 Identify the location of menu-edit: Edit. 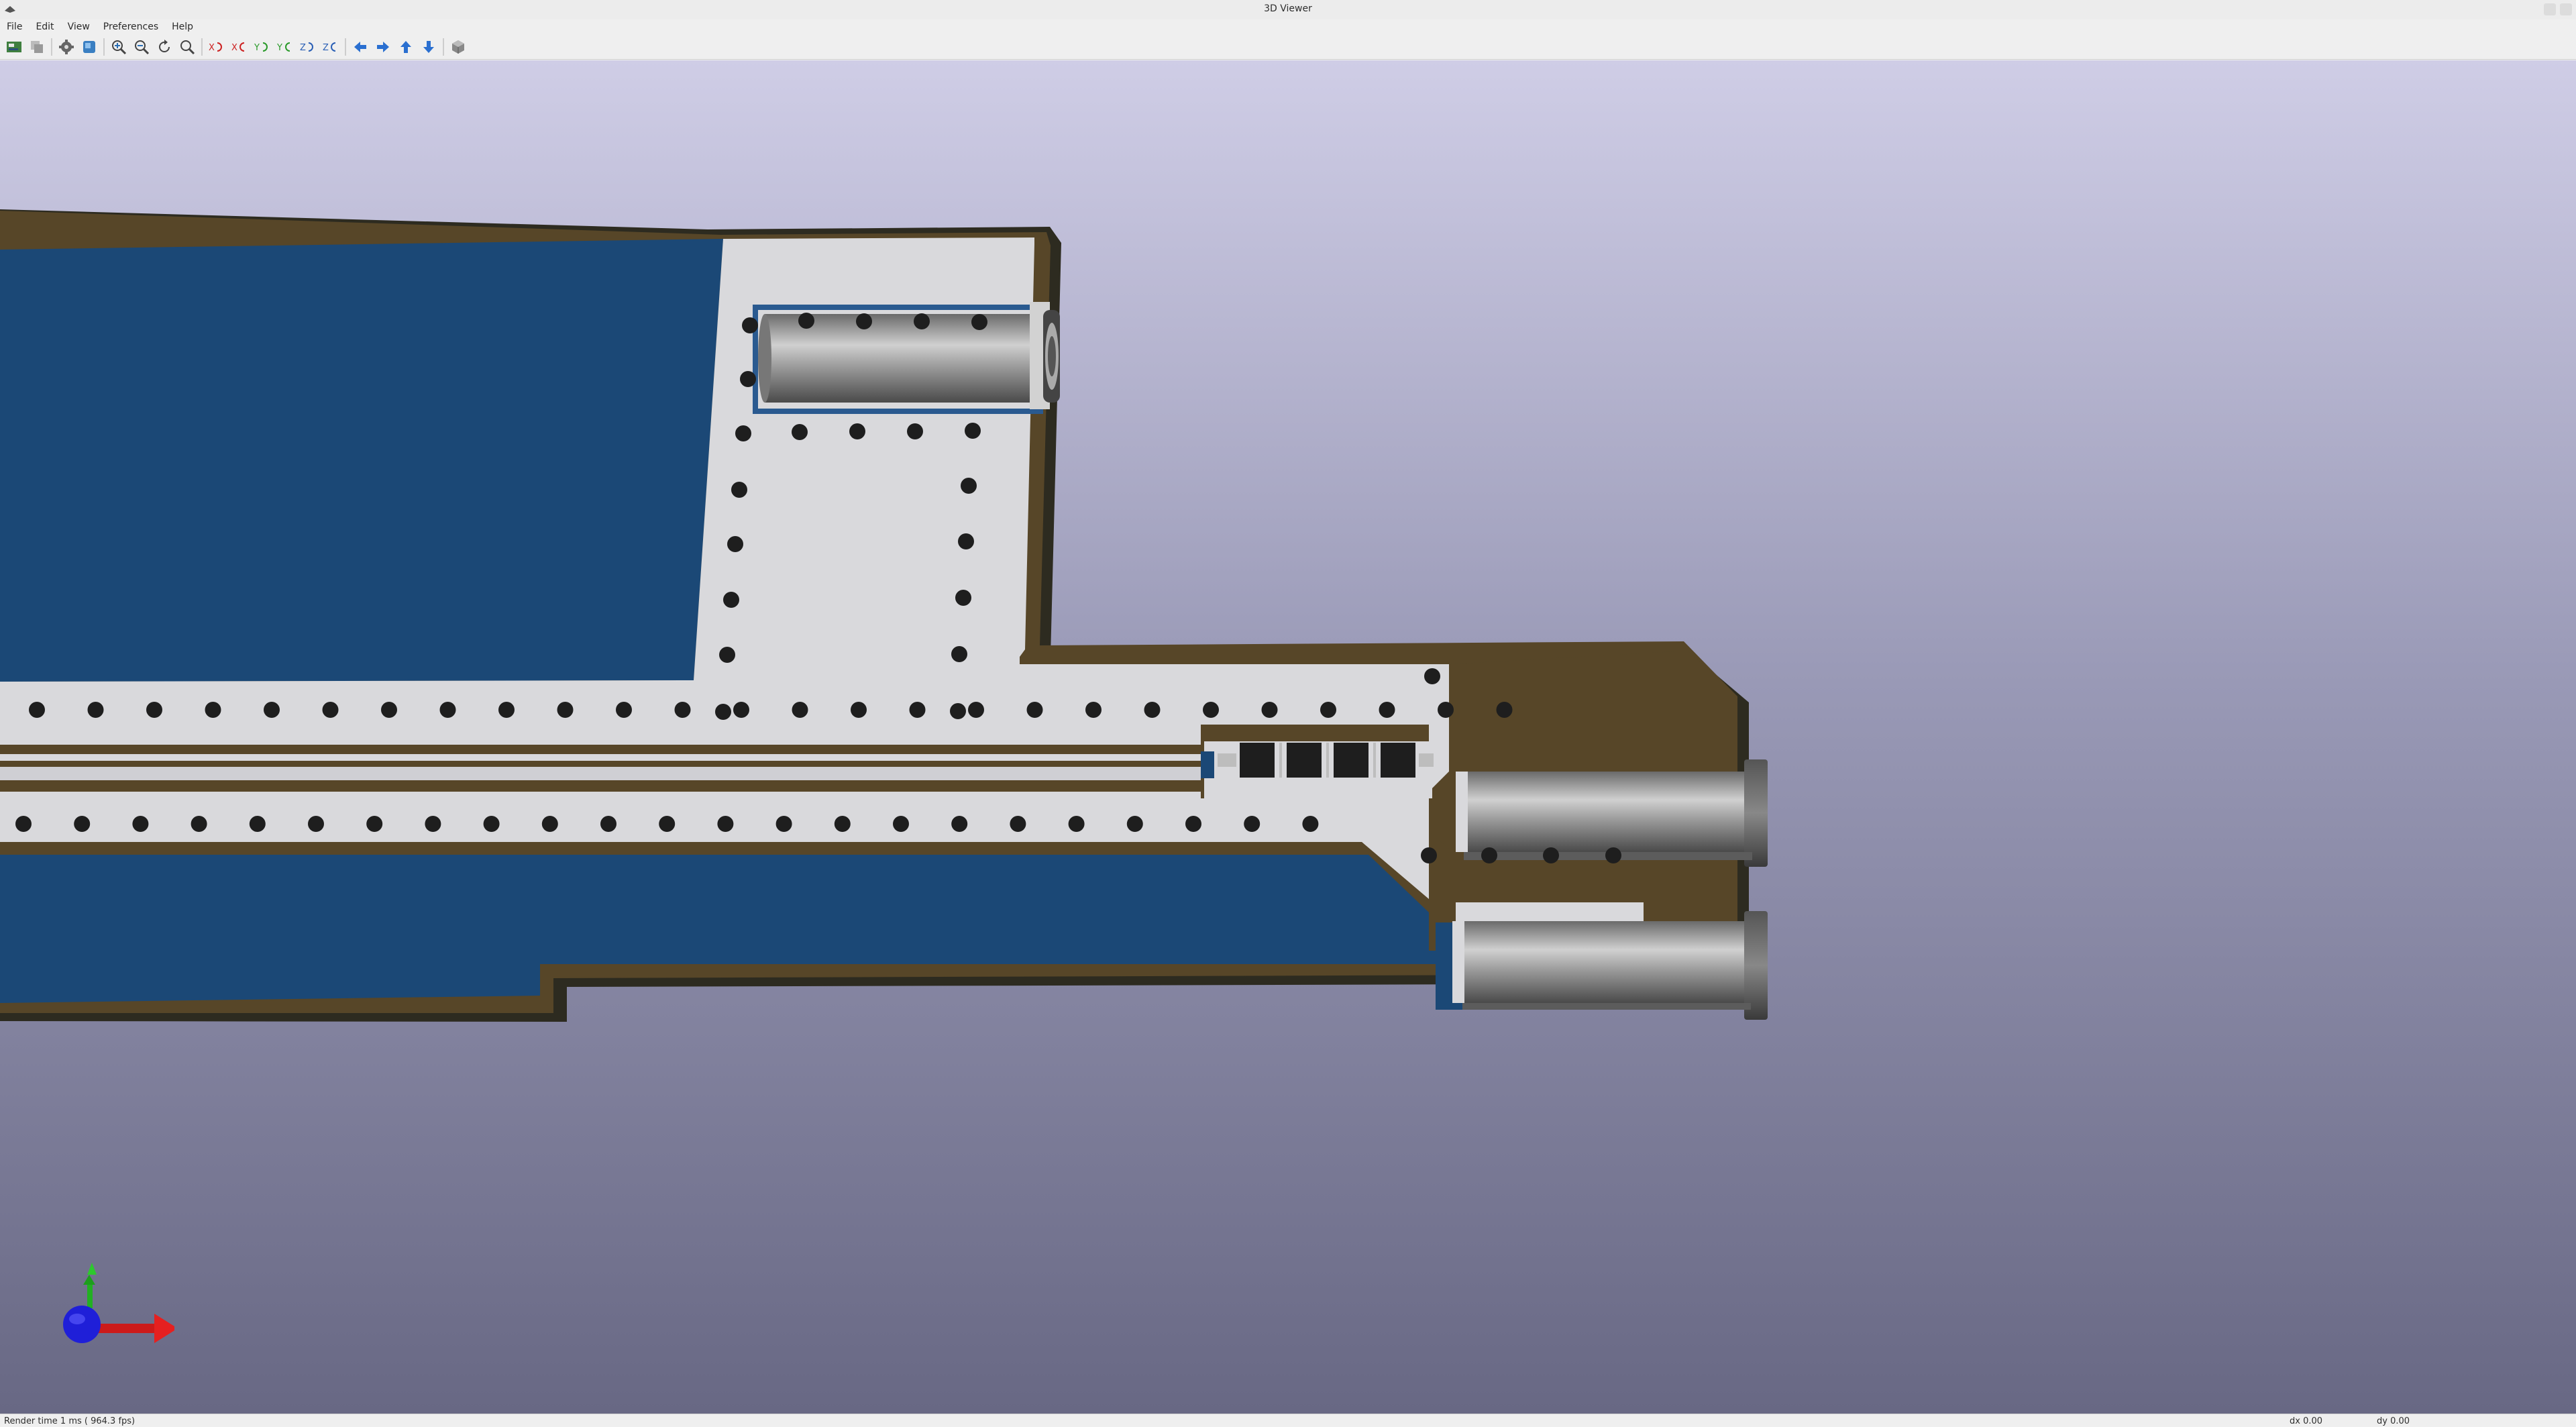
(44, 26).